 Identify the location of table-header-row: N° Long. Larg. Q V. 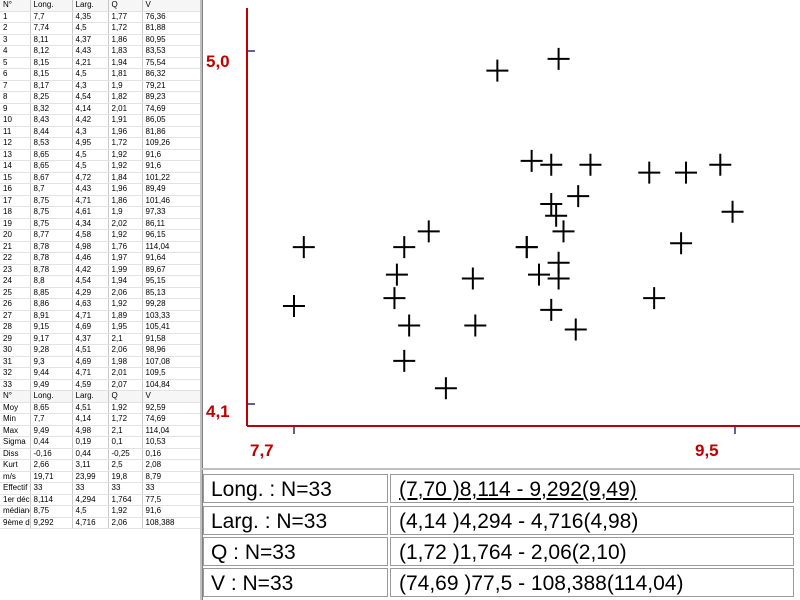
(100, 396).